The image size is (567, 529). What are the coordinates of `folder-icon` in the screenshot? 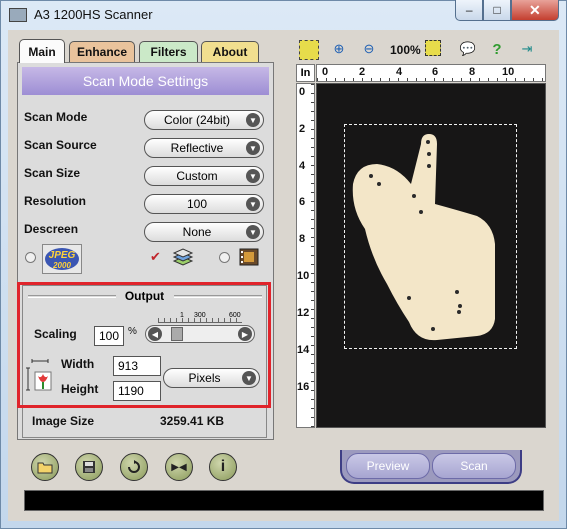 It's located at (45, 468).